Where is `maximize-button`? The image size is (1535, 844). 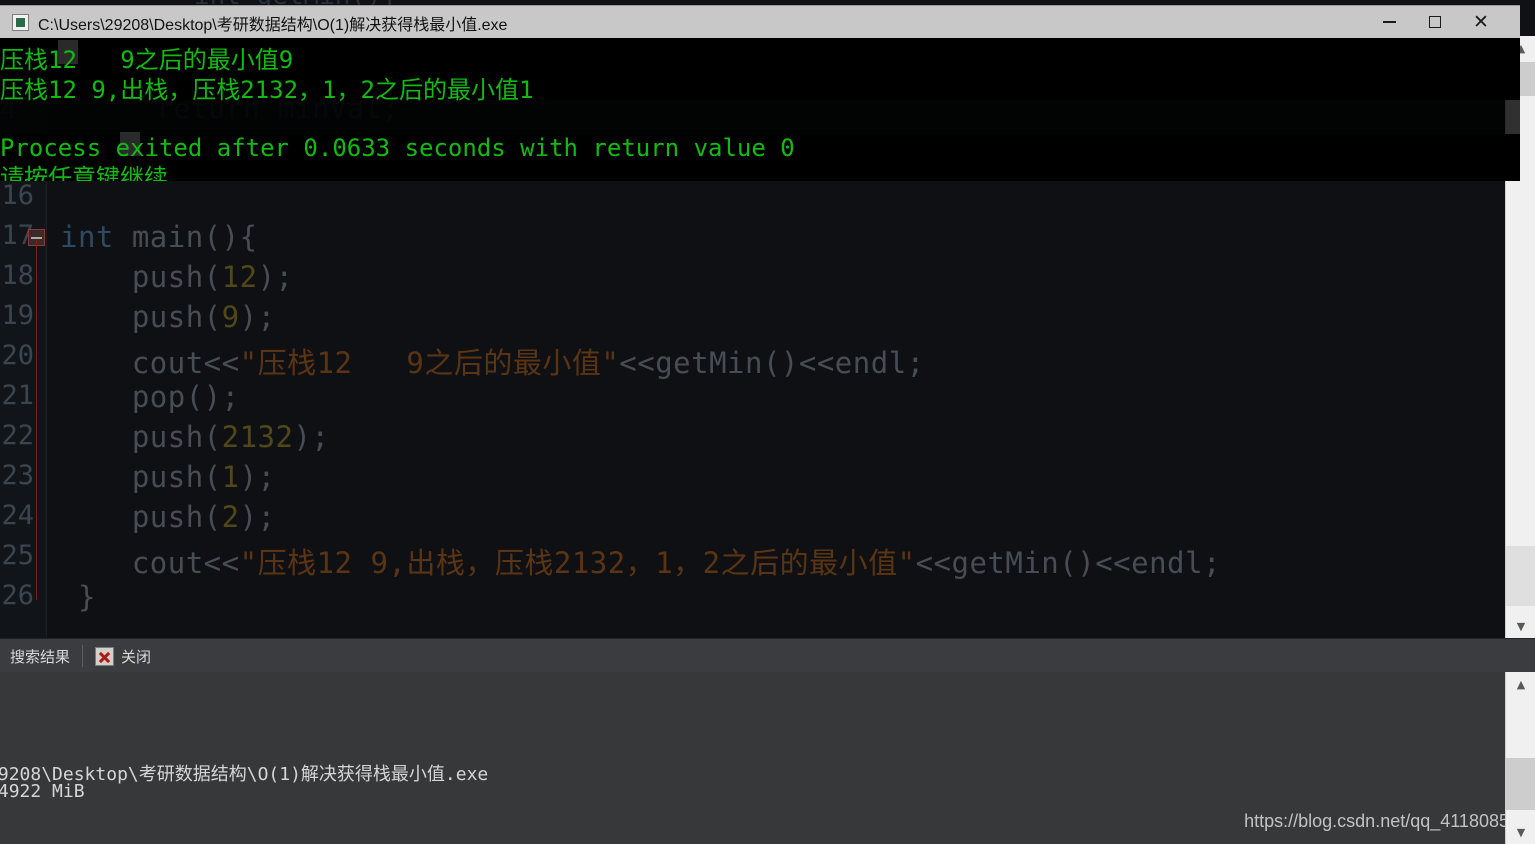 maximize-button is located at coordinates (1435, 22).